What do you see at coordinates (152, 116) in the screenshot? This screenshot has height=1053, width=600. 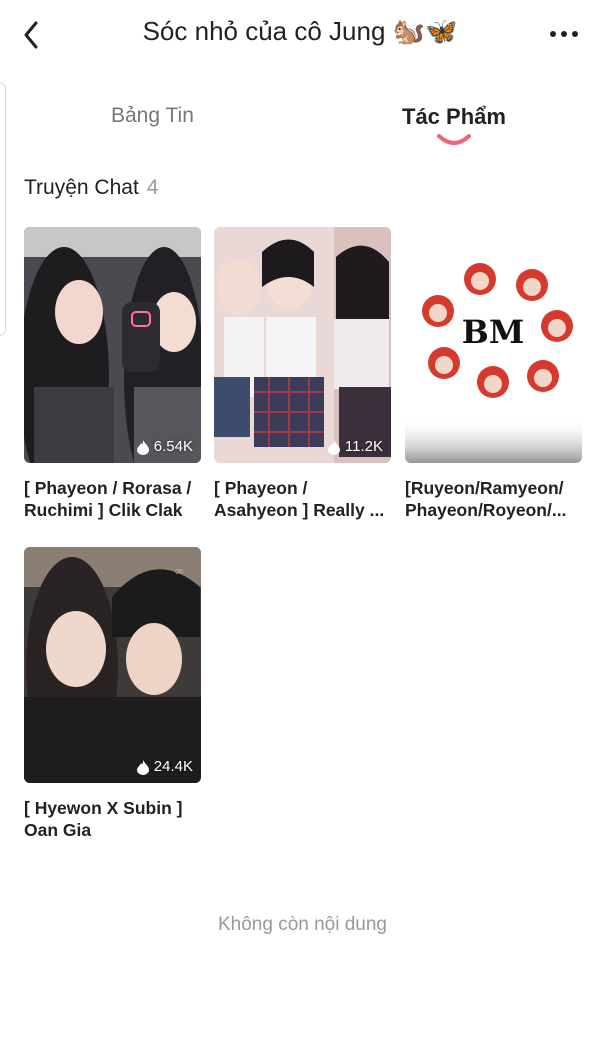 I see `tab-news-feed: Bảng Tin` at bounding box center [152, 116].